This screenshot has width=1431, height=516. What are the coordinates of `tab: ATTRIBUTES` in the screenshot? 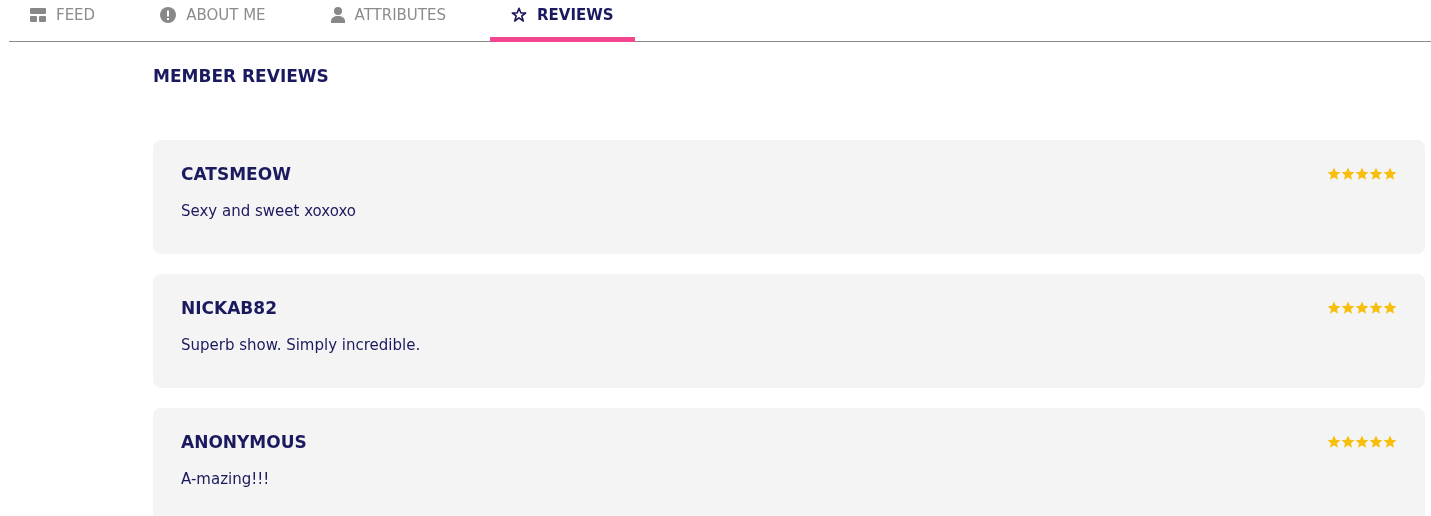 It's located at (388, 21).